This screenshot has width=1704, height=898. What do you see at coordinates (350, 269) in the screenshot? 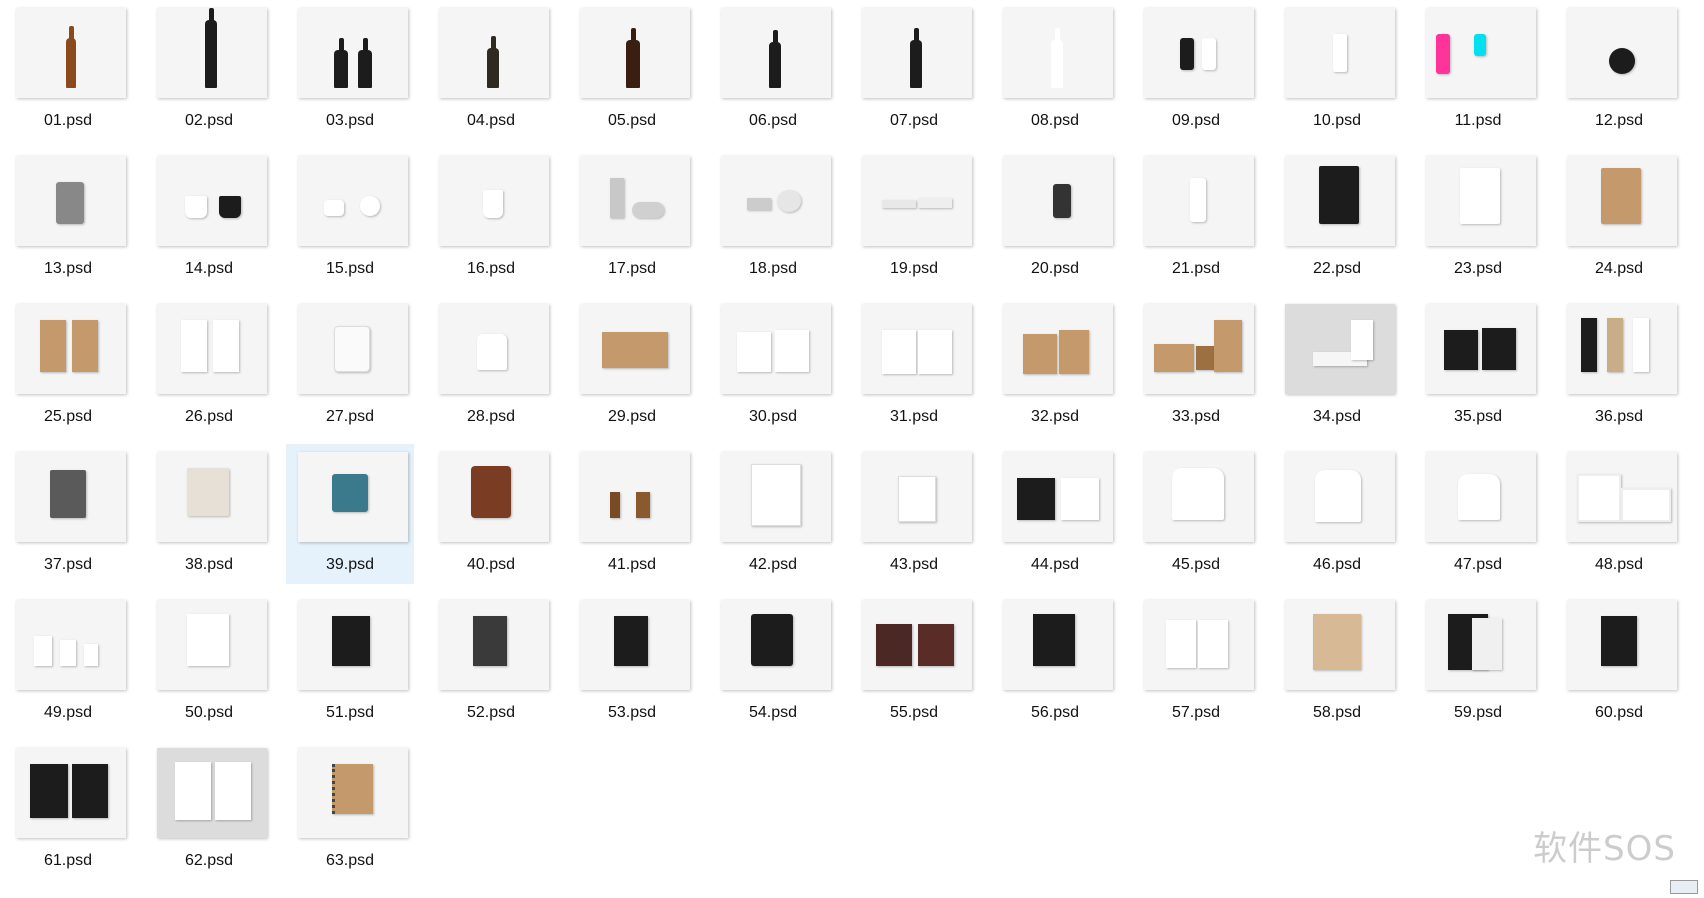
I see `file-name: 15.psd` at bounding box center [350, 269].